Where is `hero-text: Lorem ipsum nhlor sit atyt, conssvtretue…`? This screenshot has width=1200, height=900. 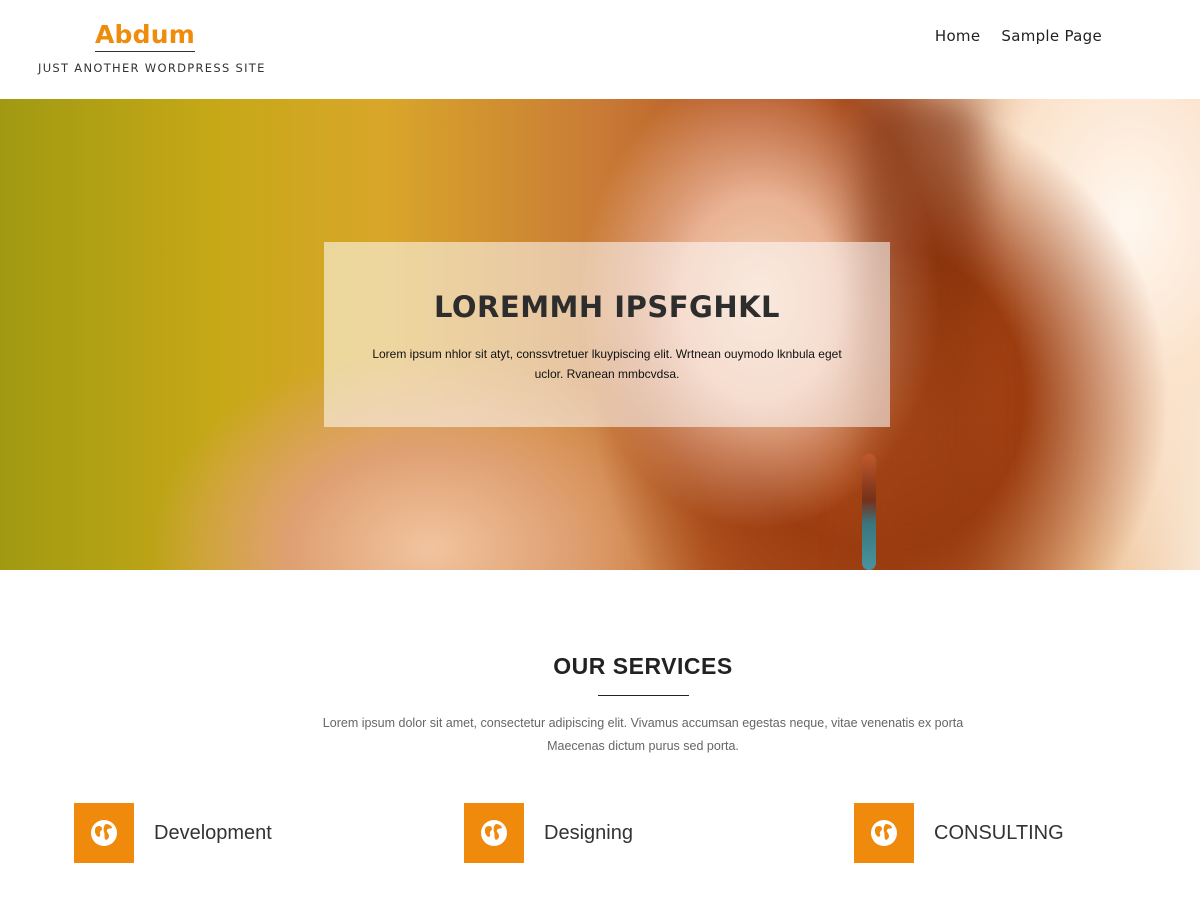
hero-text: Lorem ipsum nhlor sit atyt, conssvtretue… is located at coordinates (607, 364).